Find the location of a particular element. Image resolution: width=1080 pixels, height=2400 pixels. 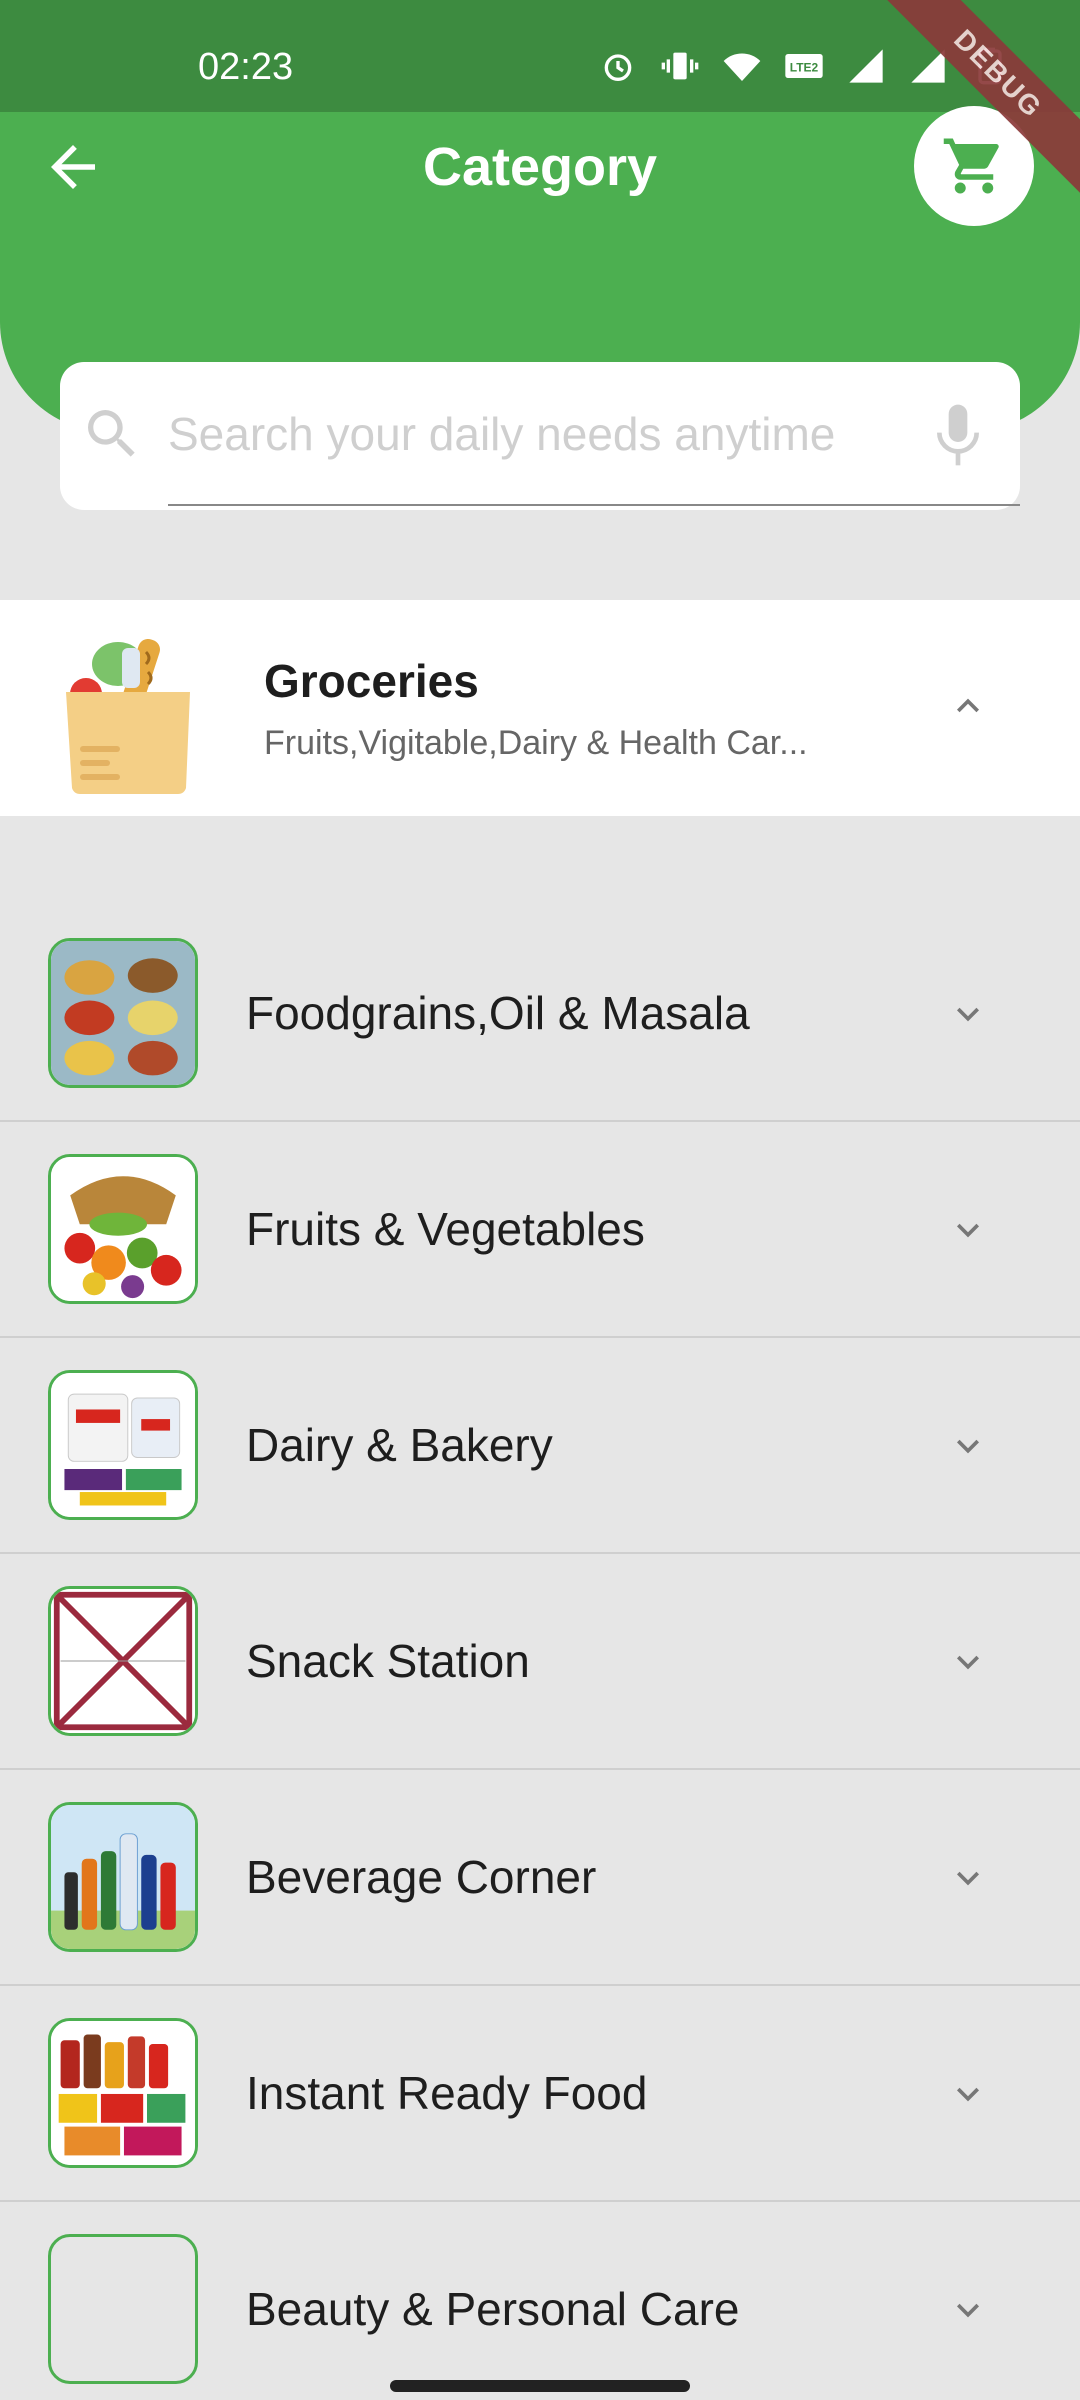

category-label: Beauty & Personal Care is located at coordinates (493, 2309).